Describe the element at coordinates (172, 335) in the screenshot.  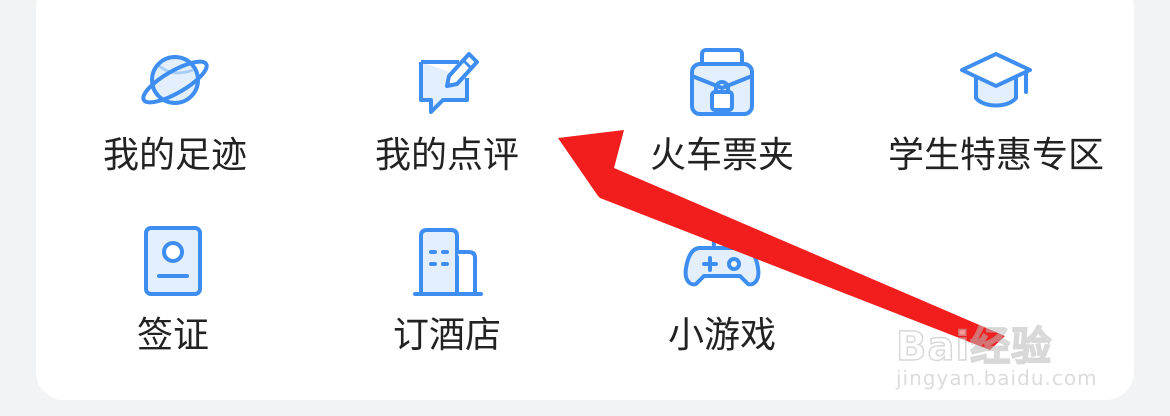
I see `menu-item-label: 签证` at that location.